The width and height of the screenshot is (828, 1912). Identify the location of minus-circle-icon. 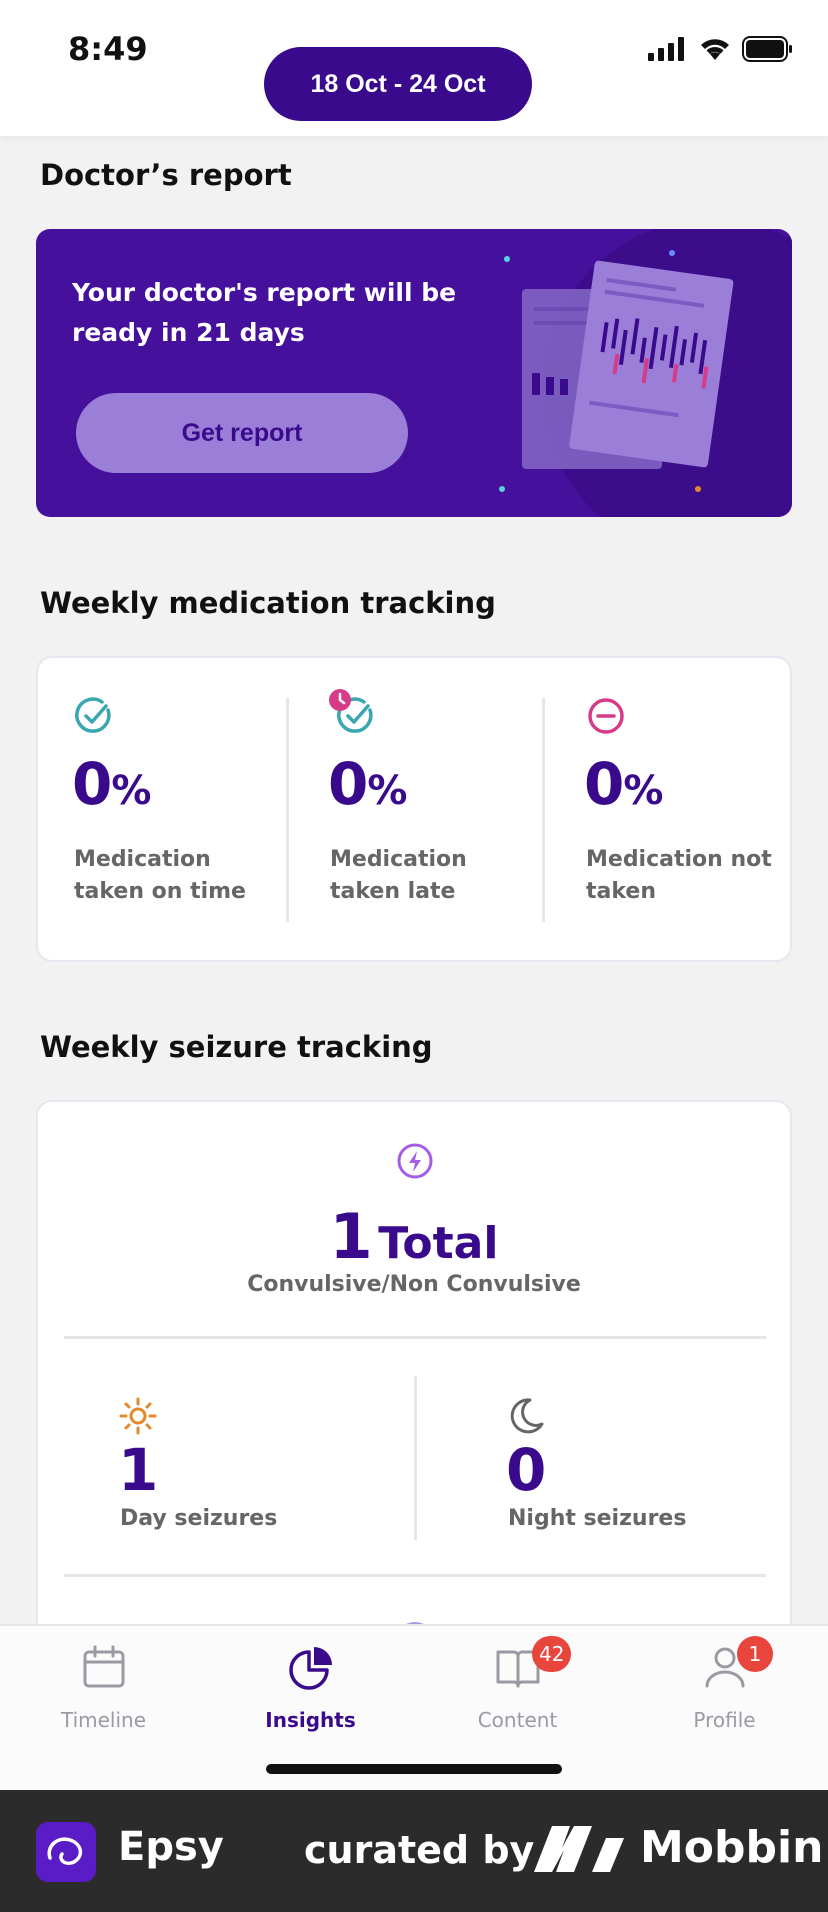
(606, 716).